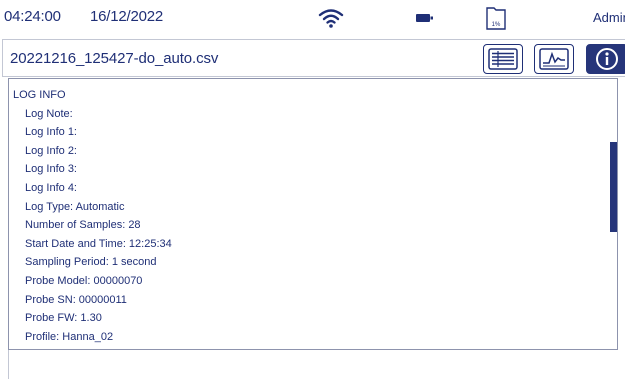 This screenshot has width=625, height=379. I want to click on list-view-icon, so click(503, 59).